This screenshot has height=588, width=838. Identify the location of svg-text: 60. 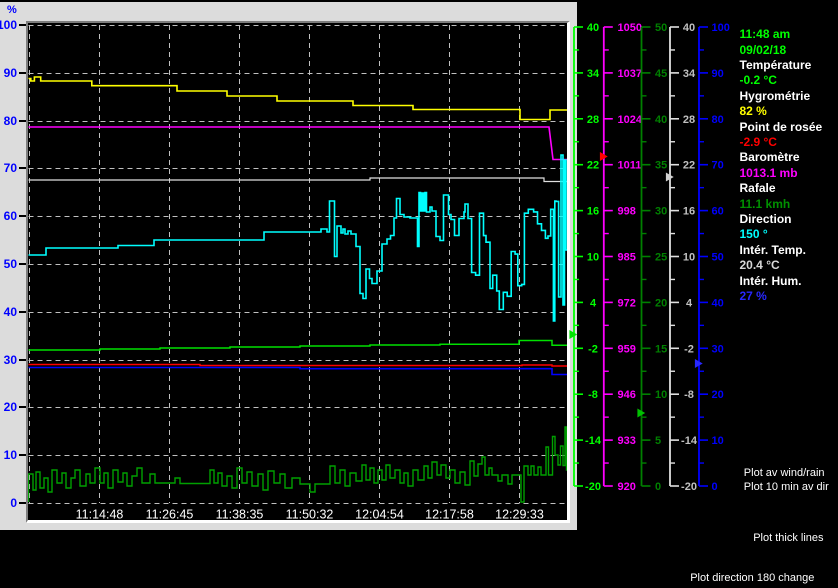
(718, 212).